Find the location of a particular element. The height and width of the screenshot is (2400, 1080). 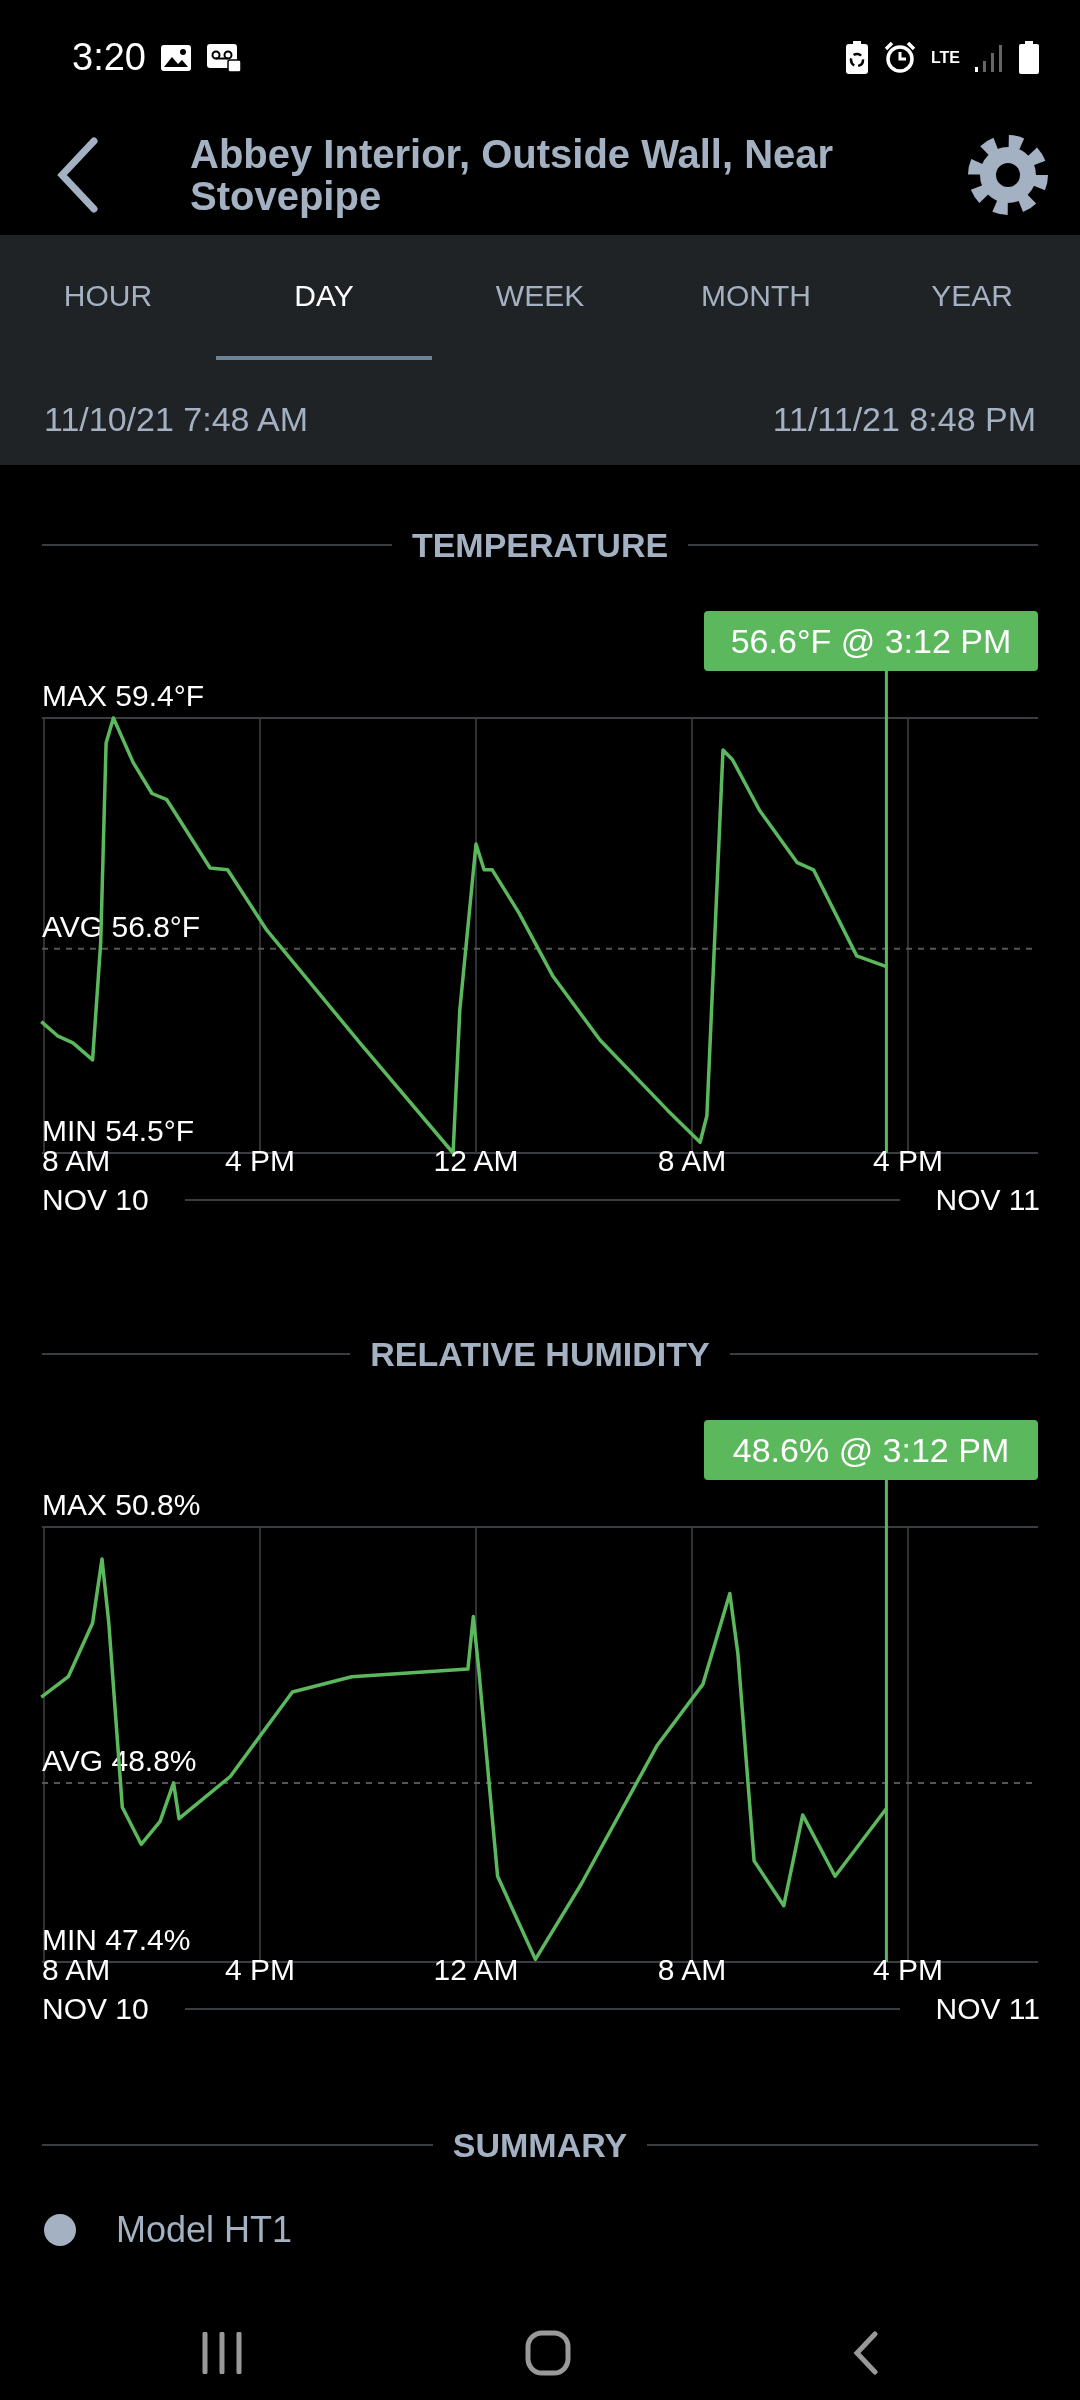

settings-icon is located at coordinates (1008, 175).